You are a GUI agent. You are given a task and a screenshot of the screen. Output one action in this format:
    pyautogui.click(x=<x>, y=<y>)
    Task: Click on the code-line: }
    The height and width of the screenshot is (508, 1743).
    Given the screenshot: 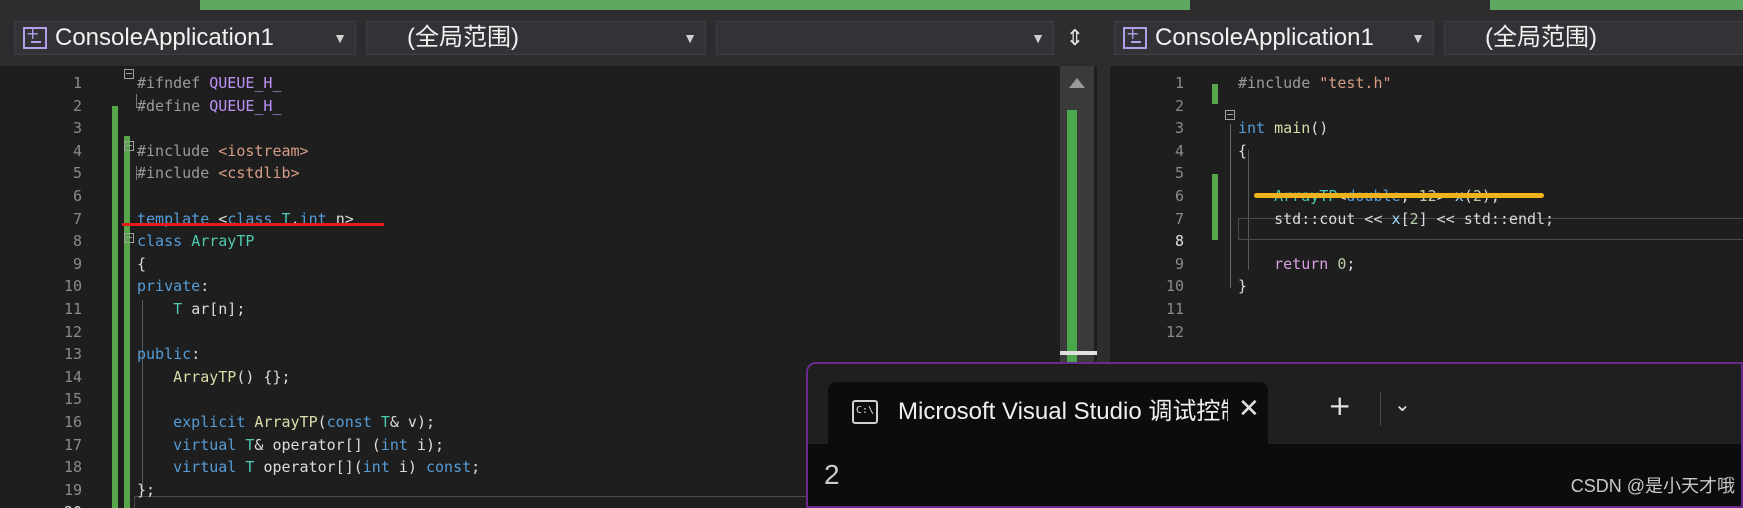 What is the action you would take?
    pyautogui.click(x=1243, y=286)
    